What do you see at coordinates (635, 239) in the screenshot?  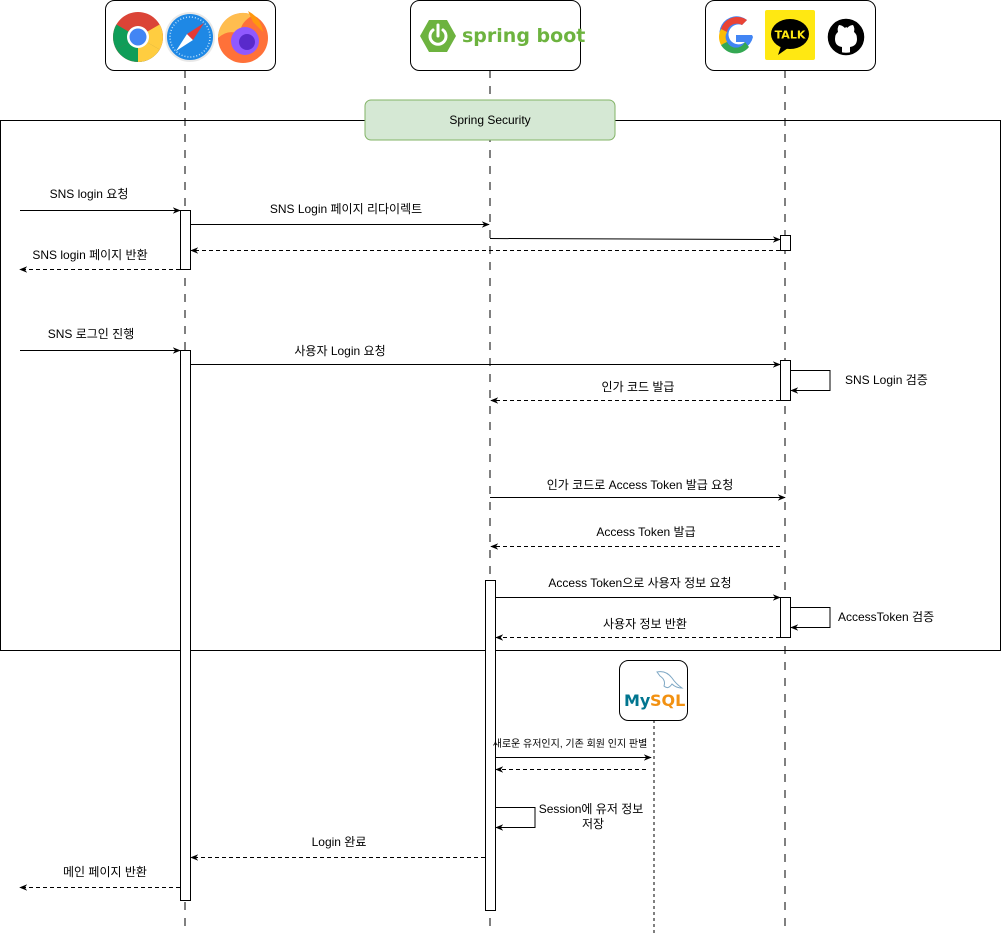 I see `message-server-to-provider` at bounding box center [635, 239].